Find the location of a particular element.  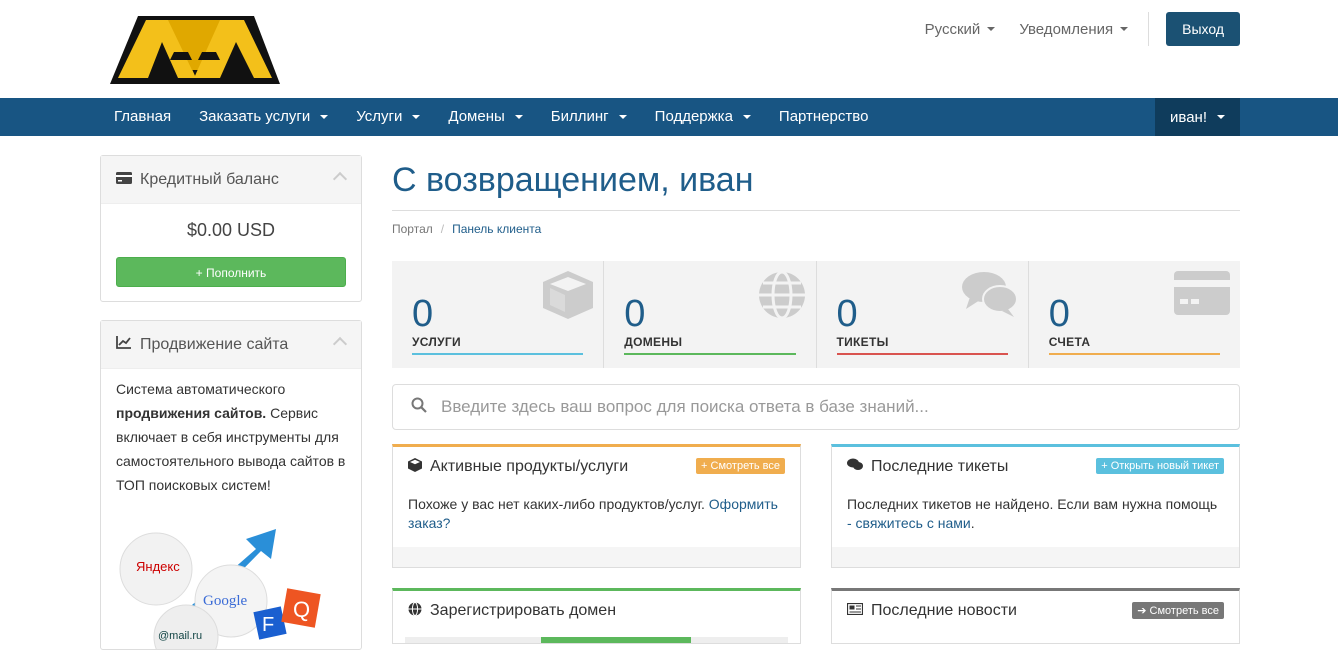

user-name: иван! is located at coordinates (1188, 117).